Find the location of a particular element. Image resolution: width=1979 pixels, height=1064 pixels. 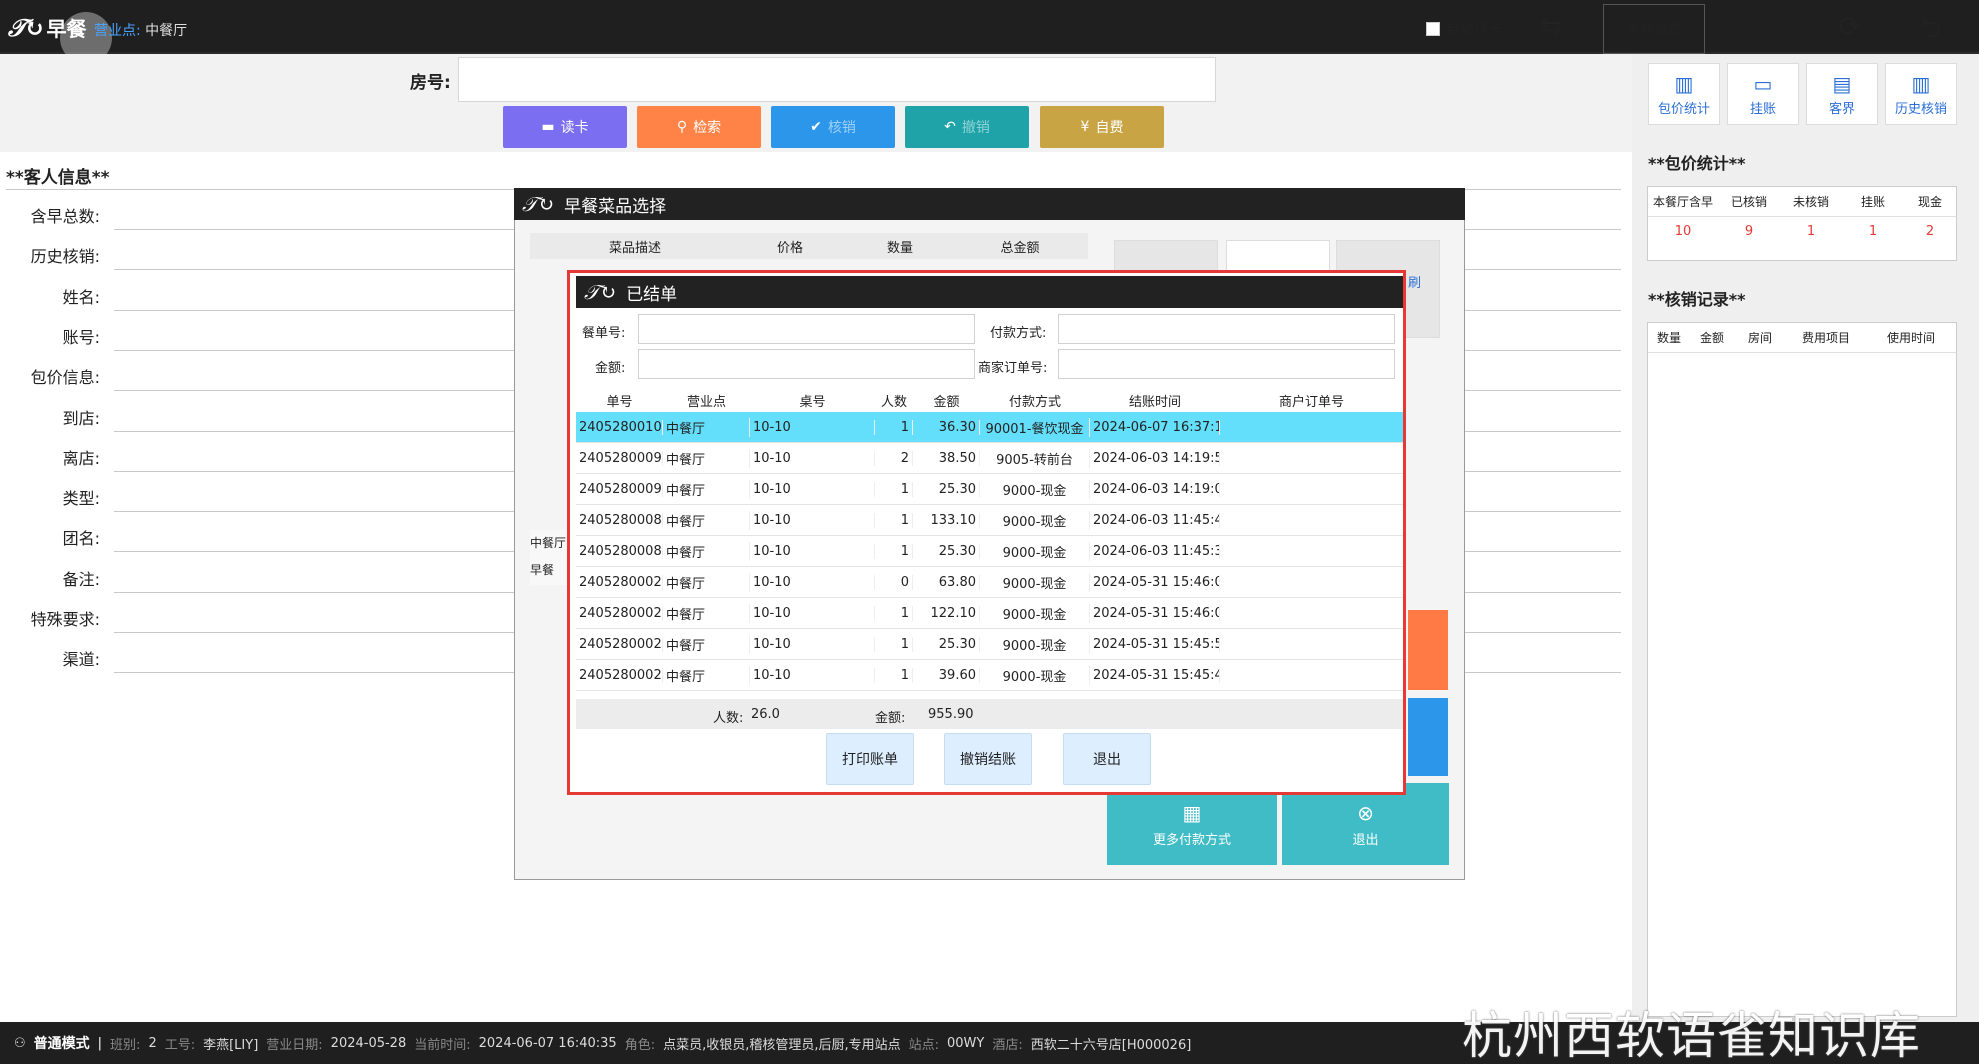

refresh-icon: ⟳ is located at coordinates (1849, 26).